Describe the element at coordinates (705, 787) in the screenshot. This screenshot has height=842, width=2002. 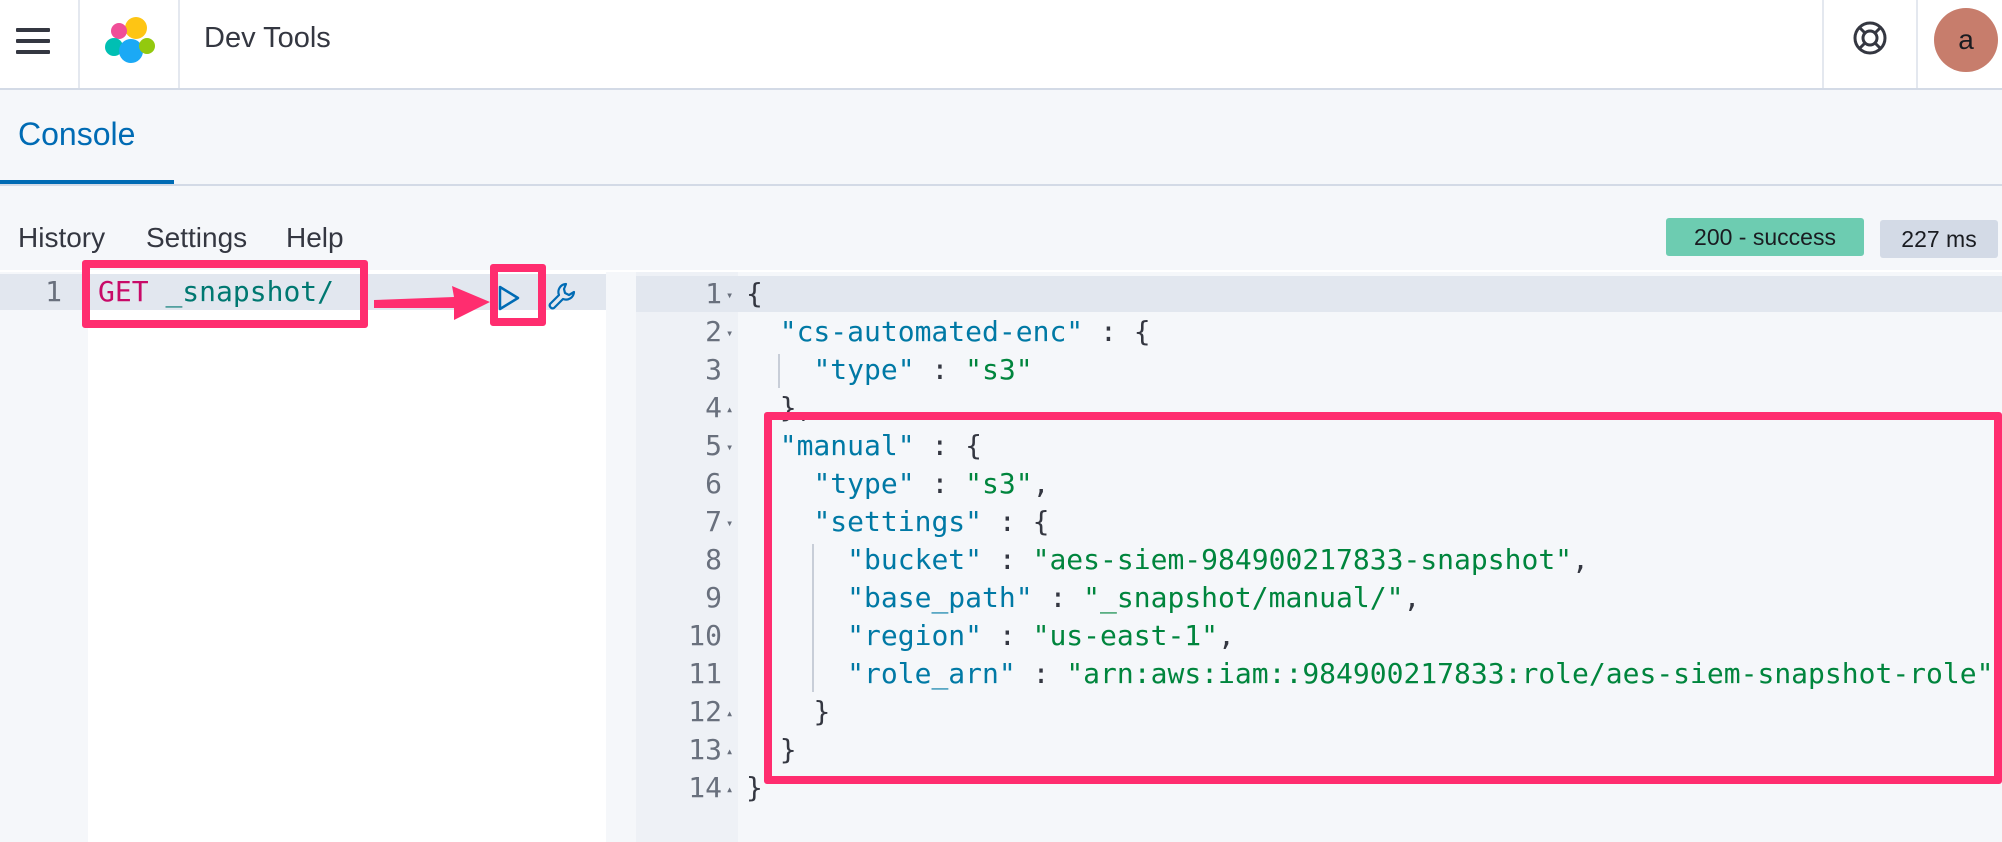
I see `line-number: 14` at that location.